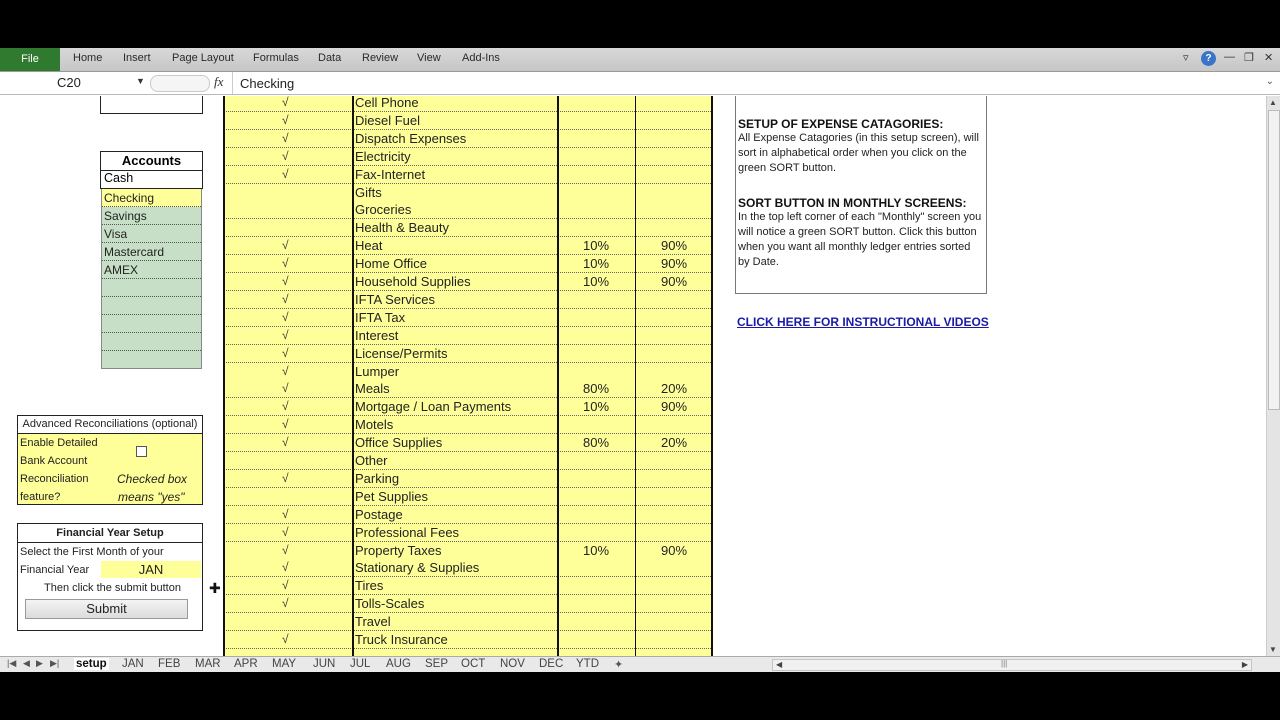  What do you see at coordinates (468, 138) in the screenshot?
I see `expense-row: √ Dispatch Expenses` at bounding box center [468, 138].